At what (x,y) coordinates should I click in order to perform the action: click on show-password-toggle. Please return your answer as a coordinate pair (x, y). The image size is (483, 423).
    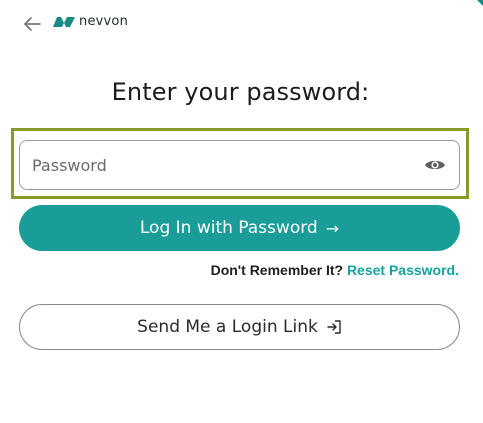
    Looking at the image, I should click on (435, 165).